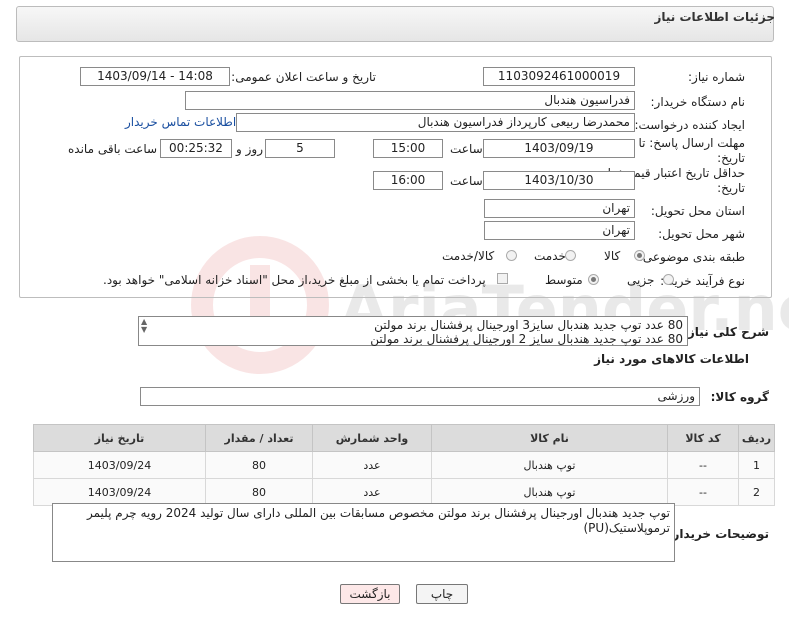 This screenshot has width=789, height=620. What do you see at coordinates (718, 534) in the screenshot?
I see `buyer-notes-label: توضیحات خریدار:` at bounding box center [718, 534].